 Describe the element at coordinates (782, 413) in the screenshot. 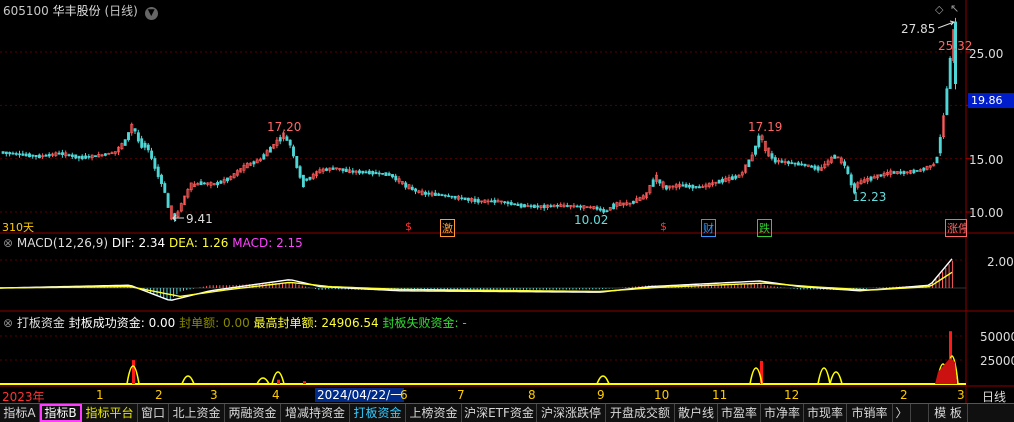

I see `tab-pb-ratio: 市净率` at that location.